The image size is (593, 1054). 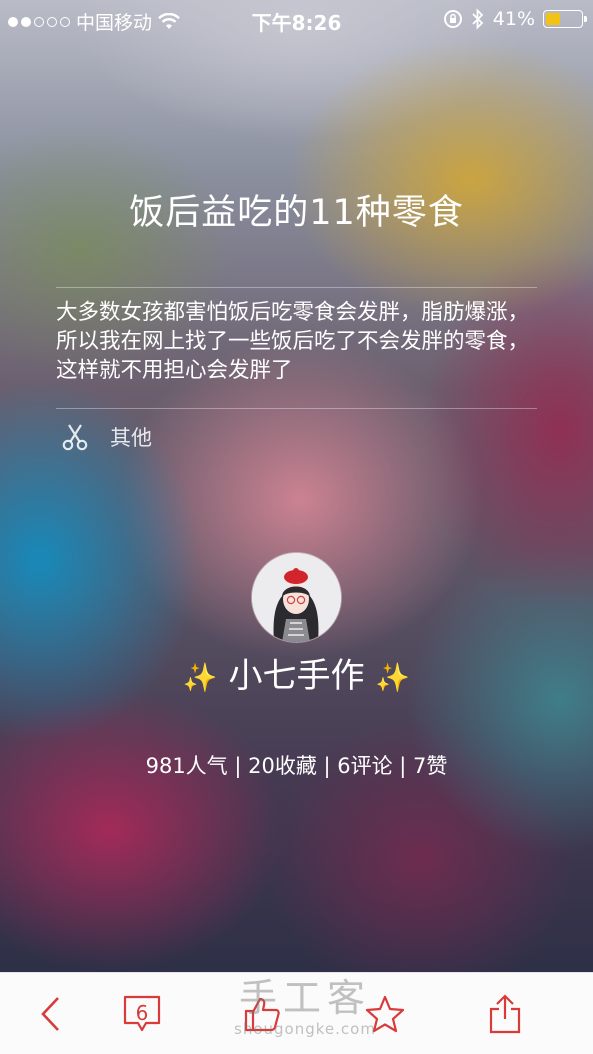 I want to click on category-row: 其他, so click(x=107, y=437).